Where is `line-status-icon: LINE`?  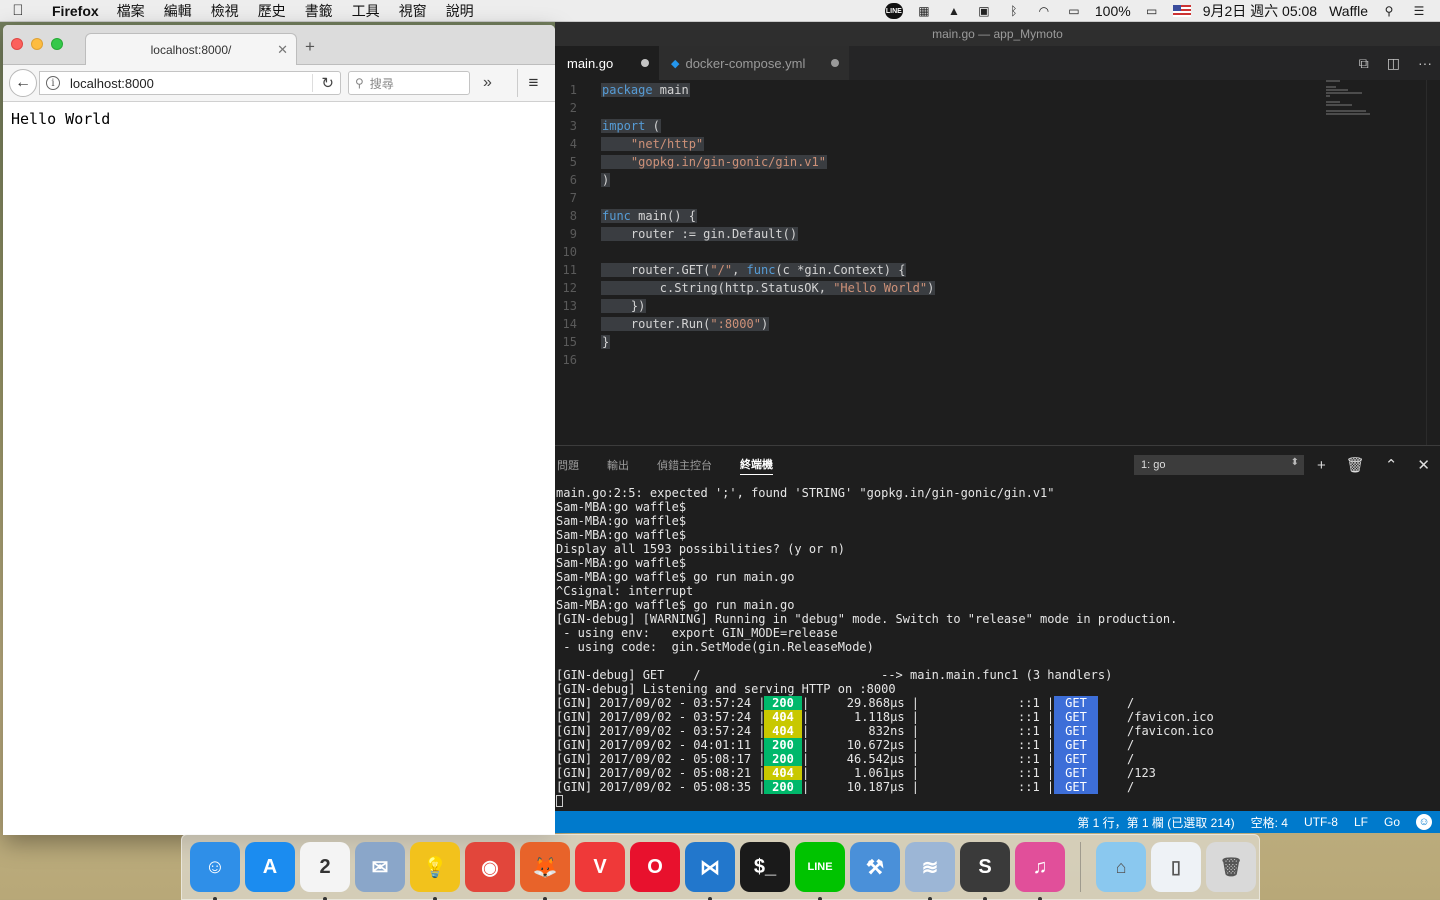
line-status-icon: LINE is located at coordinates (893, 11).